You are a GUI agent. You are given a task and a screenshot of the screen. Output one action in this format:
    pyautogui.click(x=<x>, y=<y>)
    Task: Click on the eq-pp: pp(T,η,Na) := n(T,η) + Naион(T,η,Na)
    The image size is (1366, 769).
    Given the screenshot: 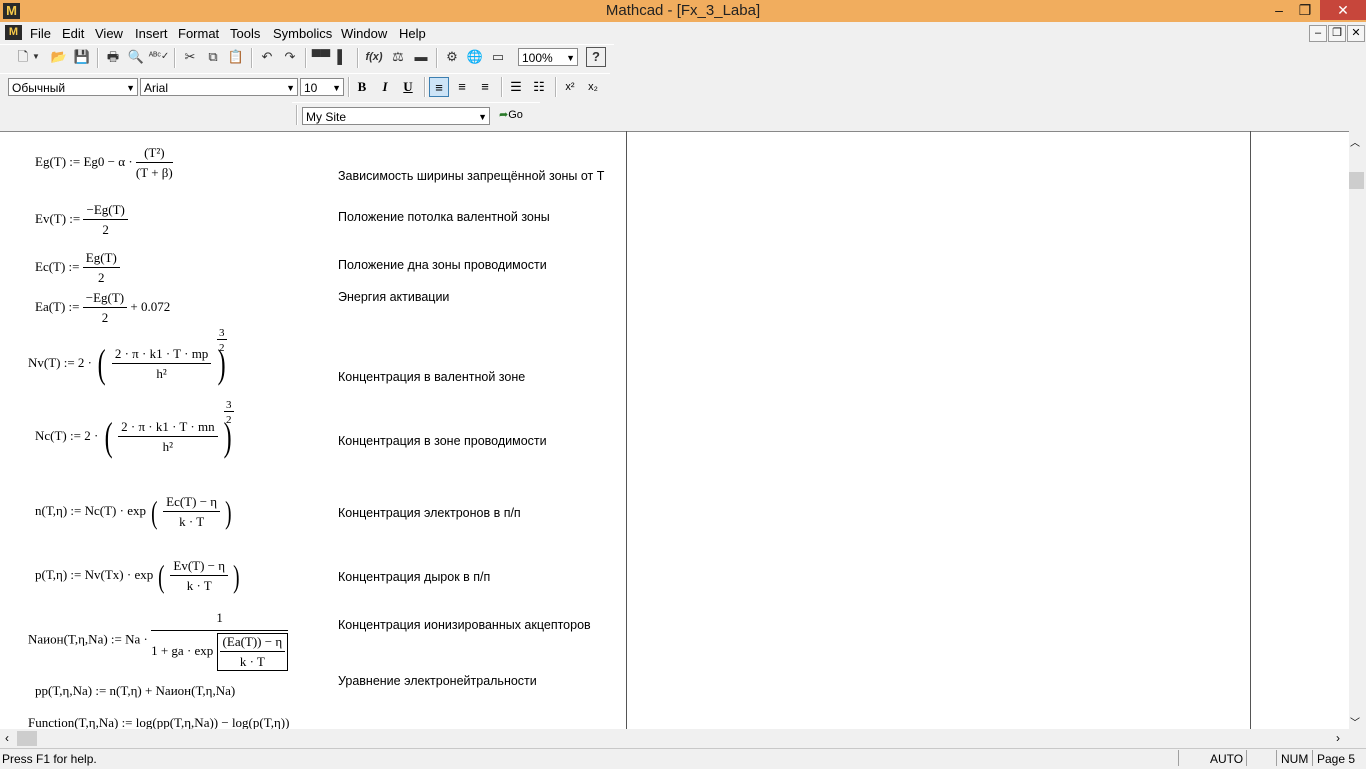 What is the action you would take?
    pyautogui.click(x=135, y=691)
    